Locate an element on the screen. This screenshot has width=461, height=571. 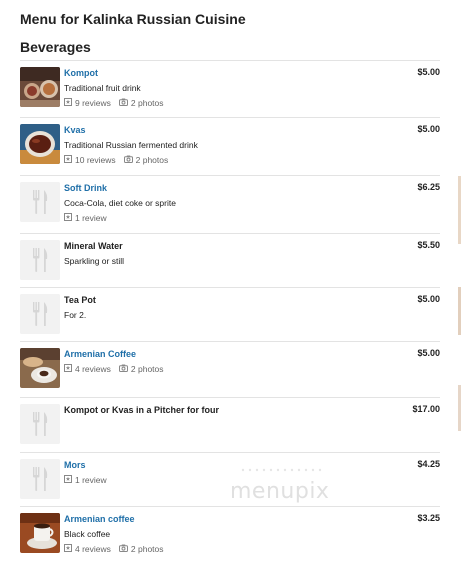
menu-item-mineral-water: Mineral Water Sparkling or still $5.50 is located at coordinates (230, 260).